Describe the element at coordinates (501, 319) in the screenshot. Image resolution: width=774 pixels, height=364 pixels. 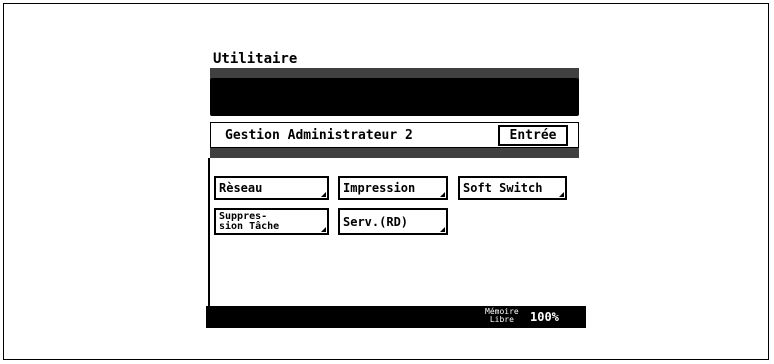
I see `free-memory-label-line2: Libre` at that location.